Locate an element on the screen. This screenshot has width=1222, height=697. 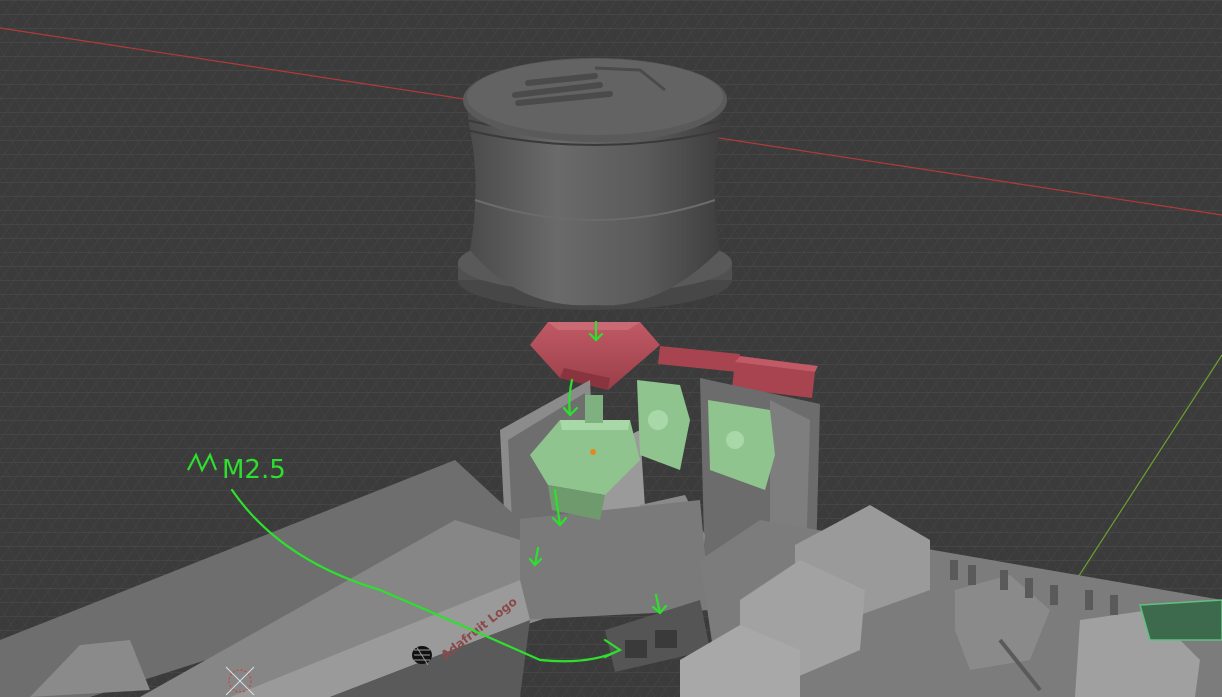
knob-model is located at coordinates (595, 184).